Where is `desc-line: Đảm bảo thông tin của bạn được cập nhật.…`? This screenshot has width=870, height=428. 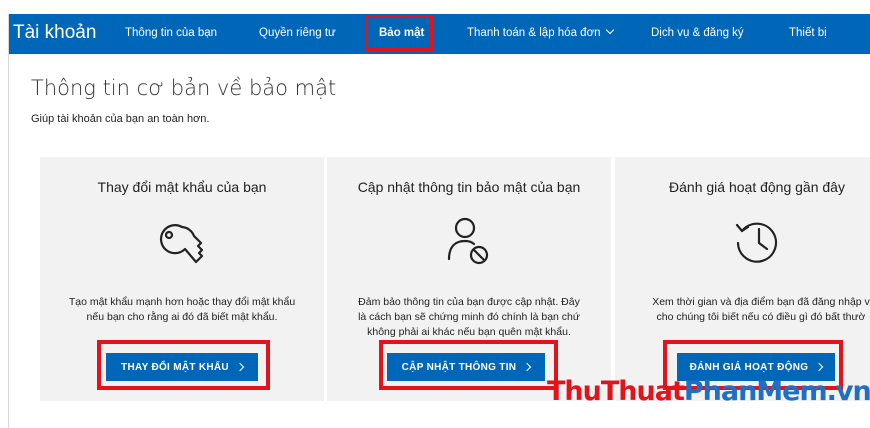
desc-line: Đảm bảo thông tin của bạn được cập nhật.… is located at coordinates (469, 302).